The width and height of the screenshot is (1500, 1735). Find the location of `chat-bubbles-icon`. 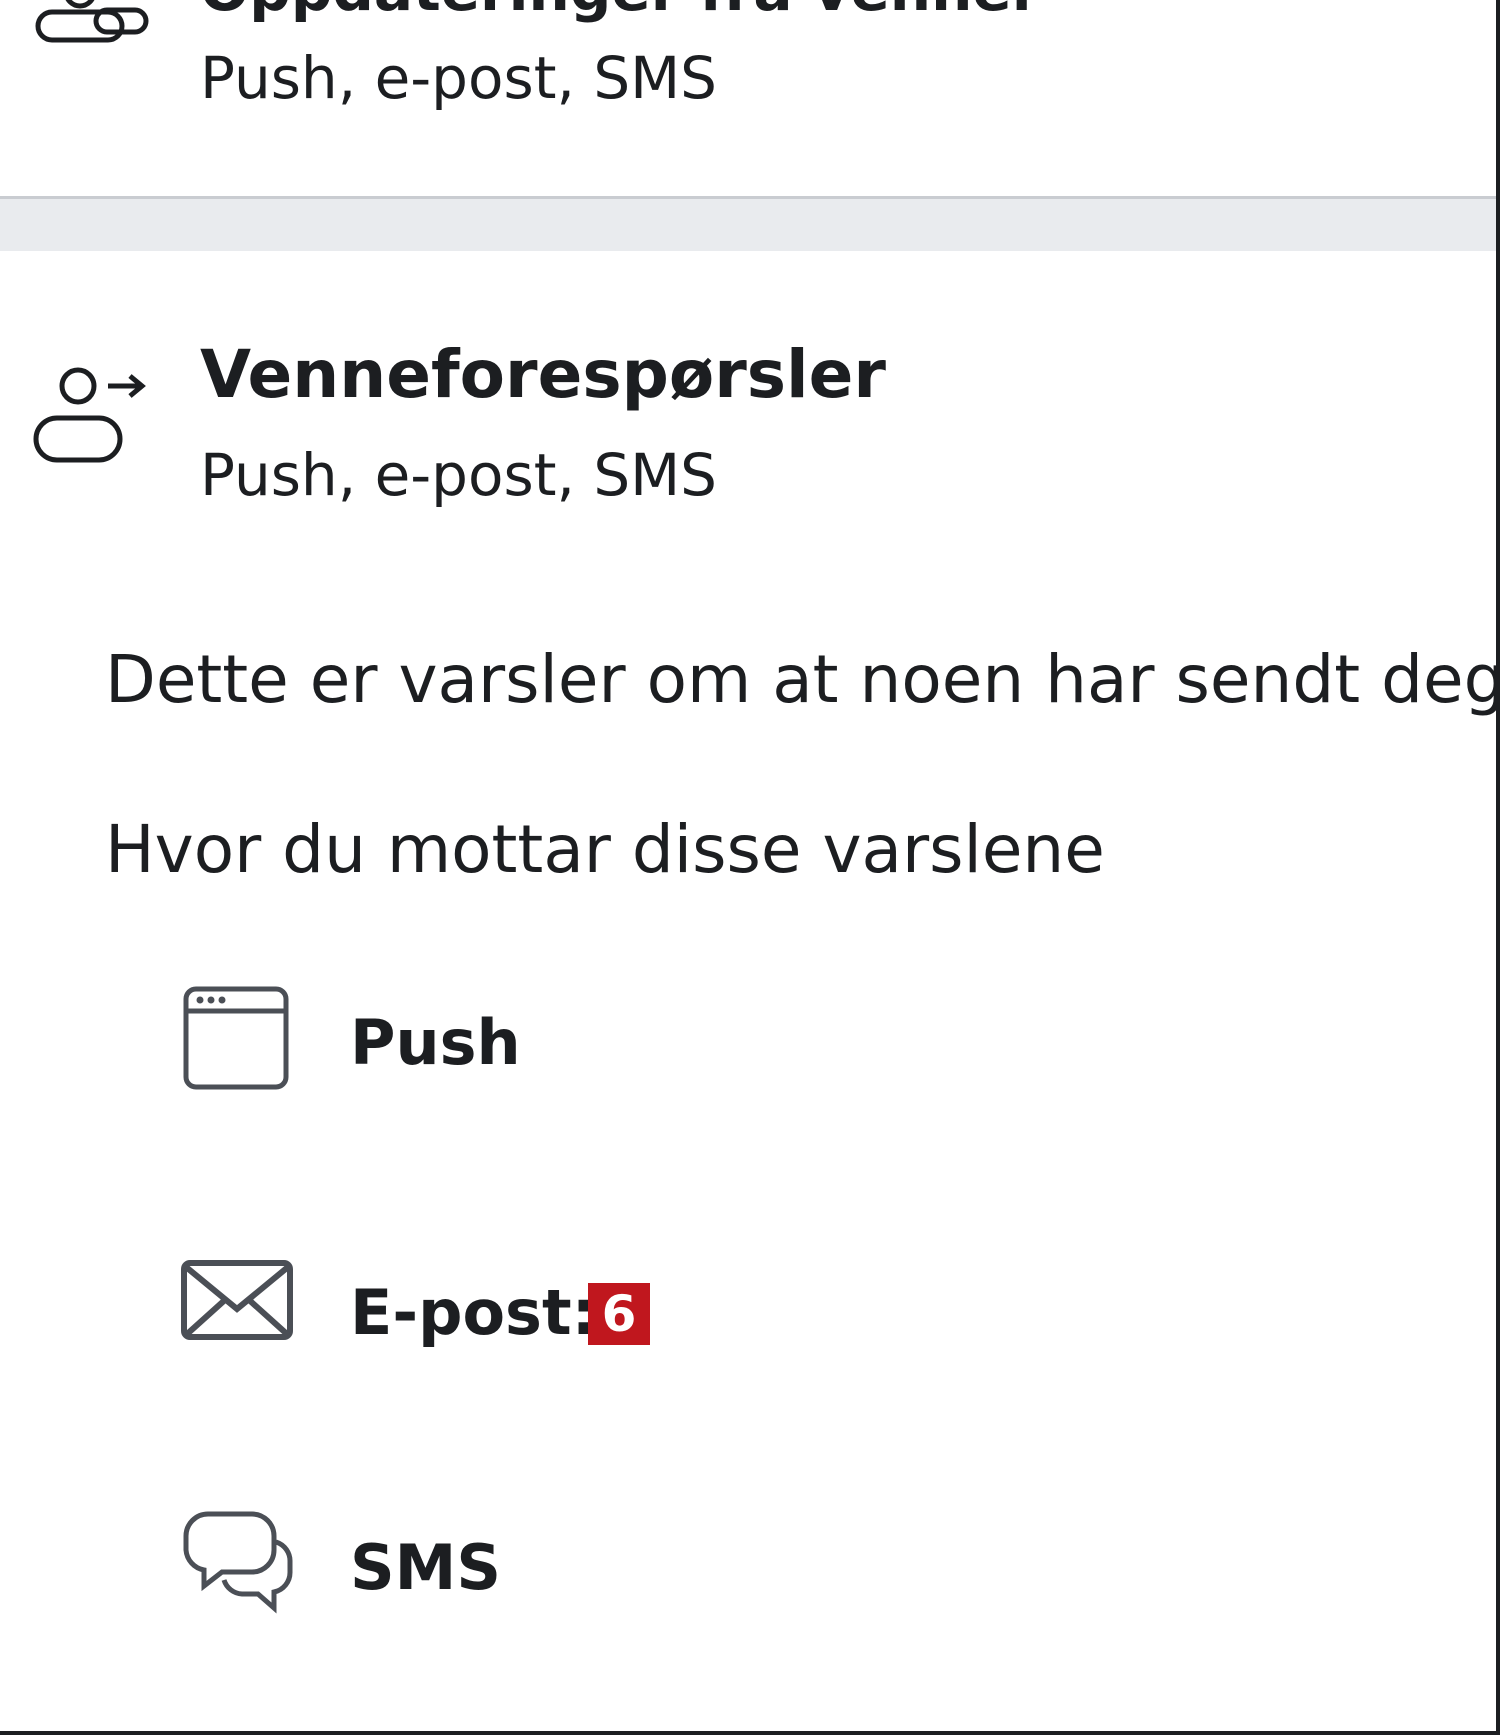

chat-bubbles-icon is located at coordinates (238, 1562).